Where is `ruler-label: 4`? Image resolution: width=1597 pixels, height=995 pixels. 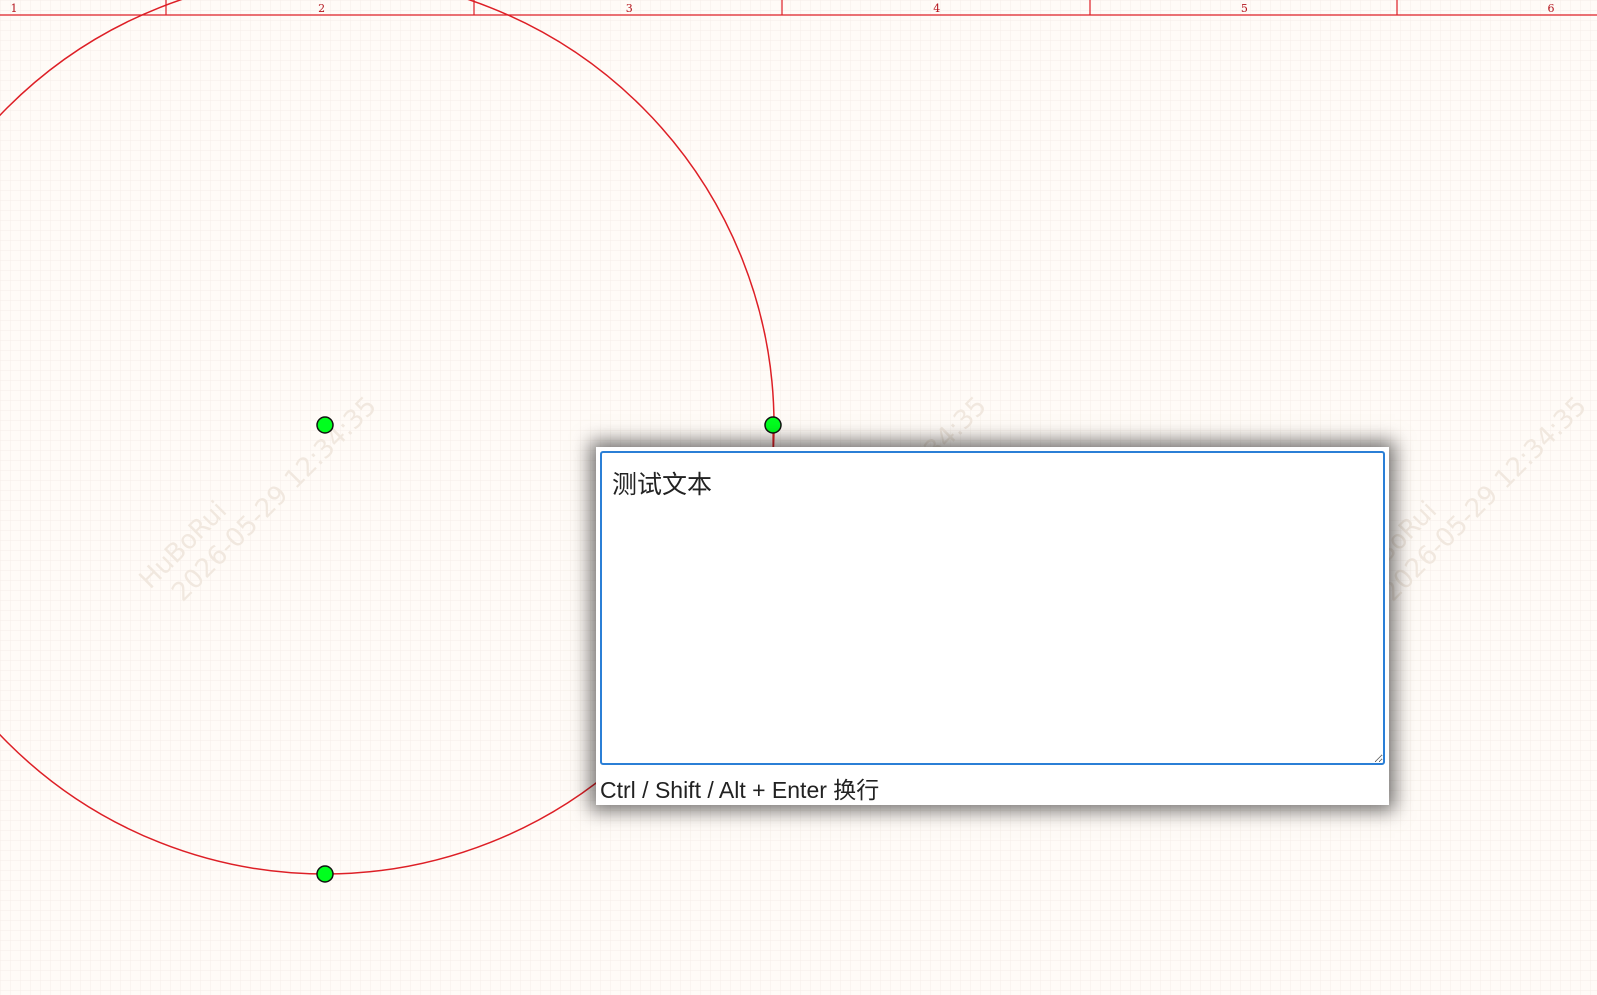
ruler-label: 4 is located at coordinates (936, 8).